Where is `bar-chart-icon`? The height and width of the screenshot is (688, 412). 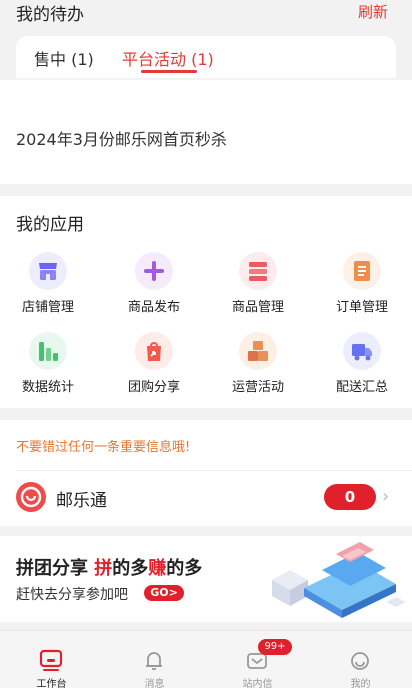 bar-chart-icon is located at coordinates (48, 351).